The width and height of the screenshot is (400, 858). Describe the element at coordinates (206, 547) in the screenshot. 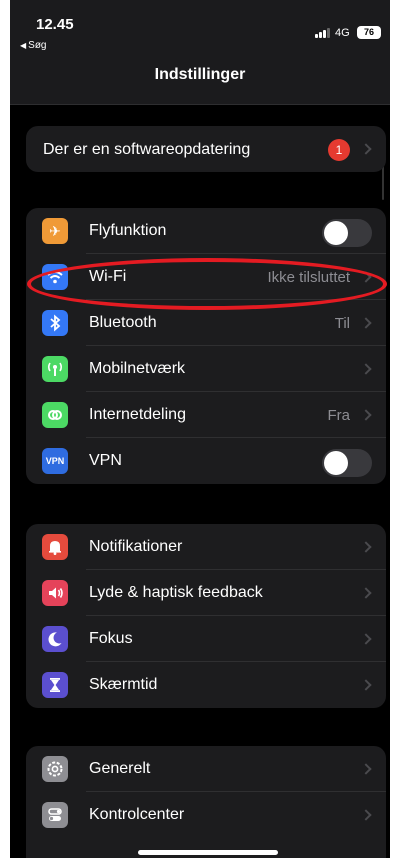

I see `settings-row-notifications: Notifikationer` at that location.